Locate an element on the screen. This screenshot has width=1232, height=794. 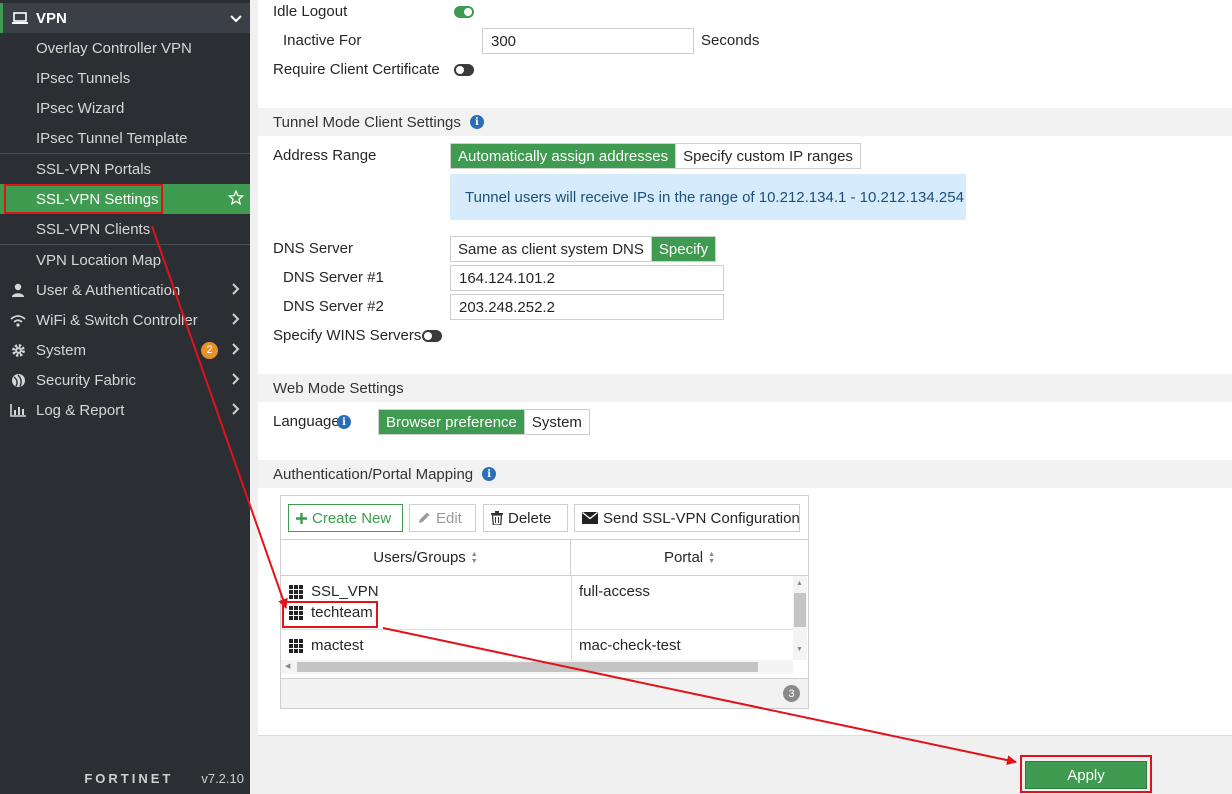
sidebar-footer: FORTINET v7.2.10 is located at coordinates (125, 778).